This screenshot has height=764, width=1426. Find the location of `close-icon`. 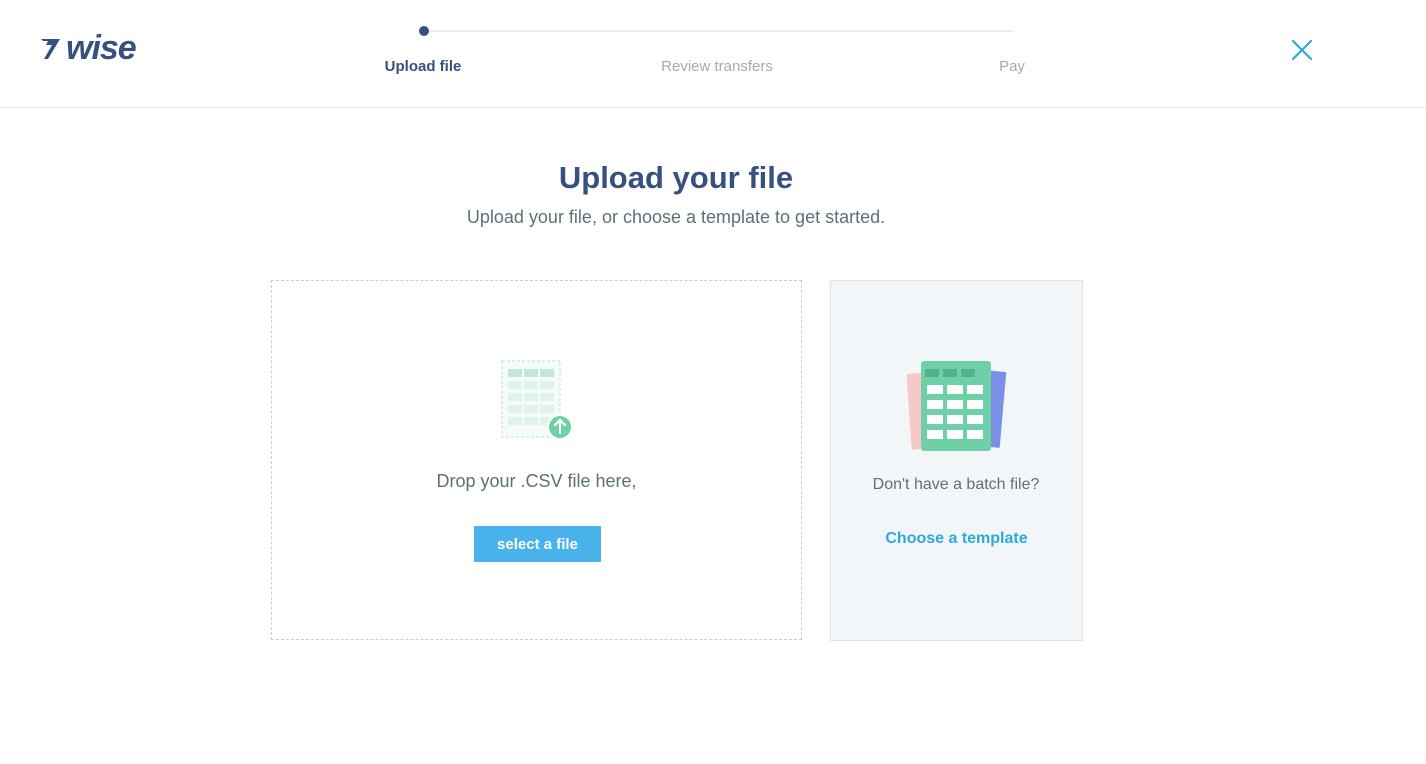

close-icon is located at coordinates (1302, 50).